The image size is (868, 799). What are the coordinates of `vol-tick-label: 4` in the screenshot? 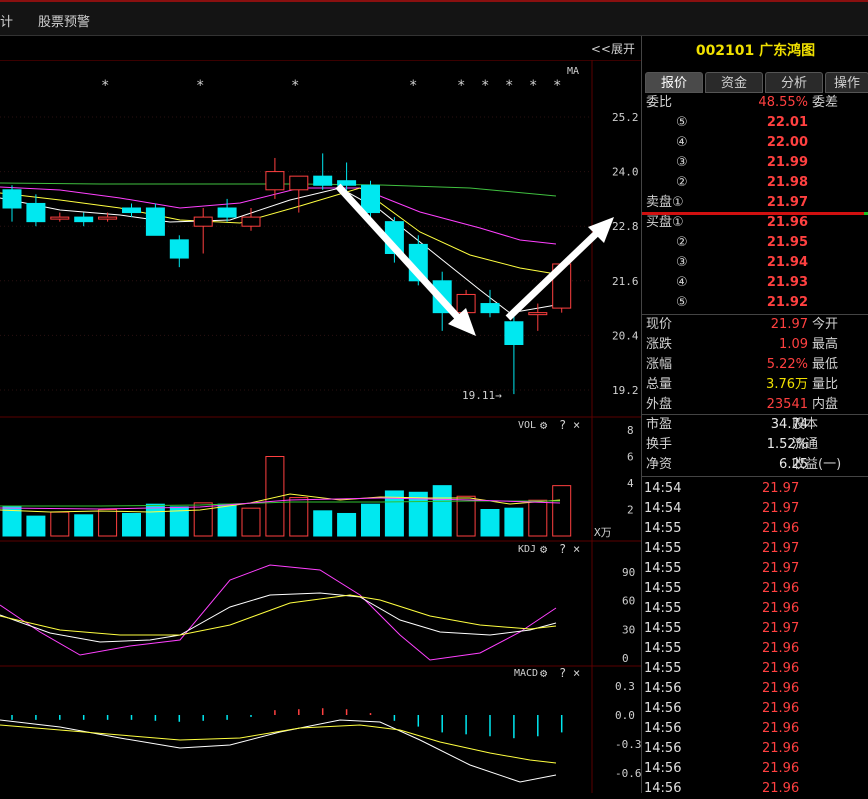 It's located at (630, 483).